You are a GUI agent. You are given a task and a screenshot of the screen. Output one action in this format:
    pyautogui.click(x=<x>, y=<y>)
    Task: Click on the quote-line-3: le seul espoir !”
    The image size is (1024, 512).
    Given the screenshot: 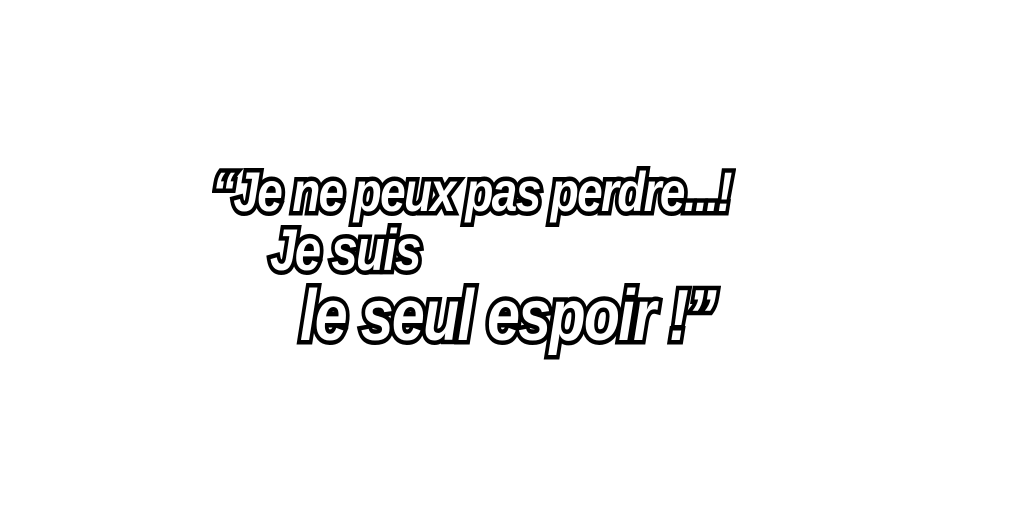 What is the action you would take?
    pyautogui.click(x=508, y=316)
    